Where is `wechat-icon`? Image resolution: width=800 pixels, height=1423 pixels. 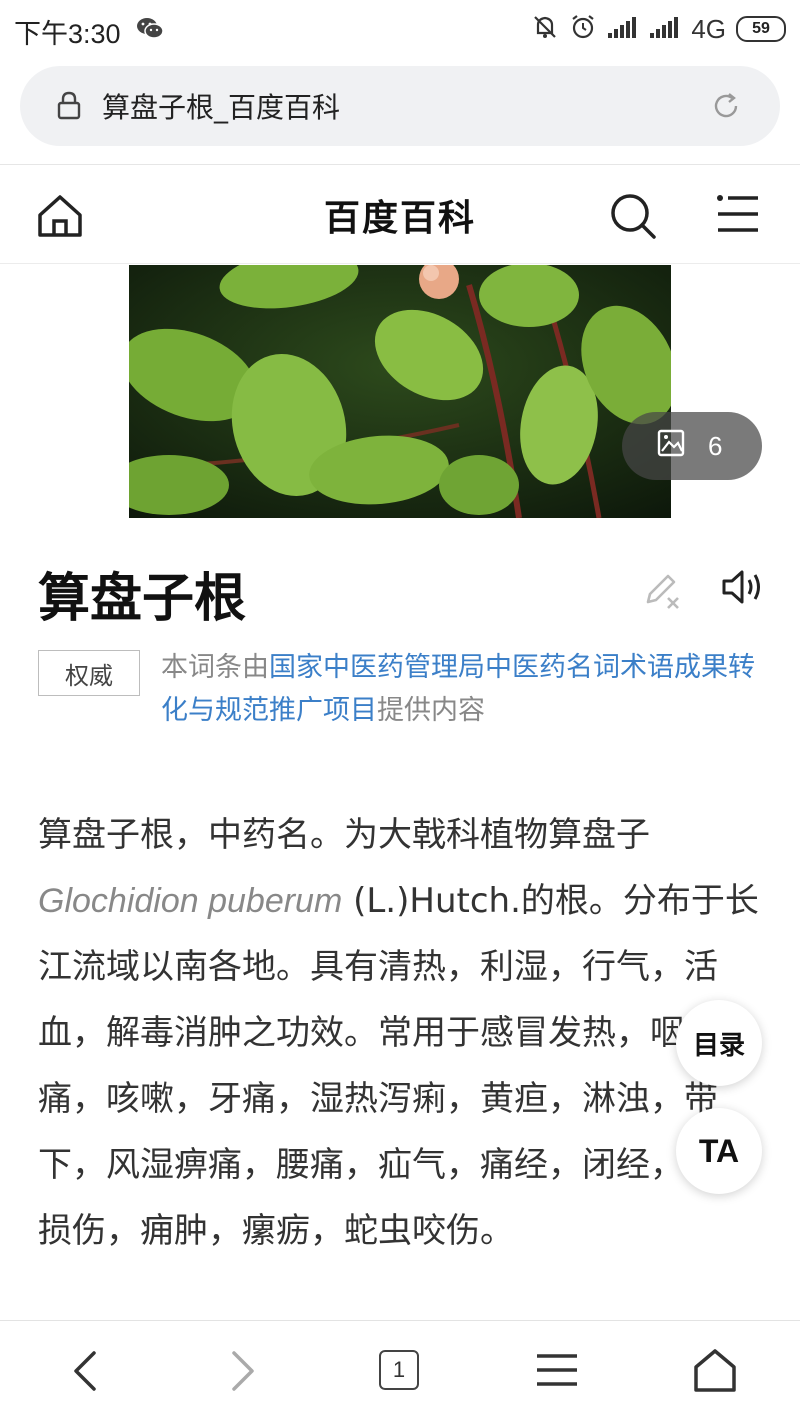 wechat-icon is located at coordinates (150, 30).